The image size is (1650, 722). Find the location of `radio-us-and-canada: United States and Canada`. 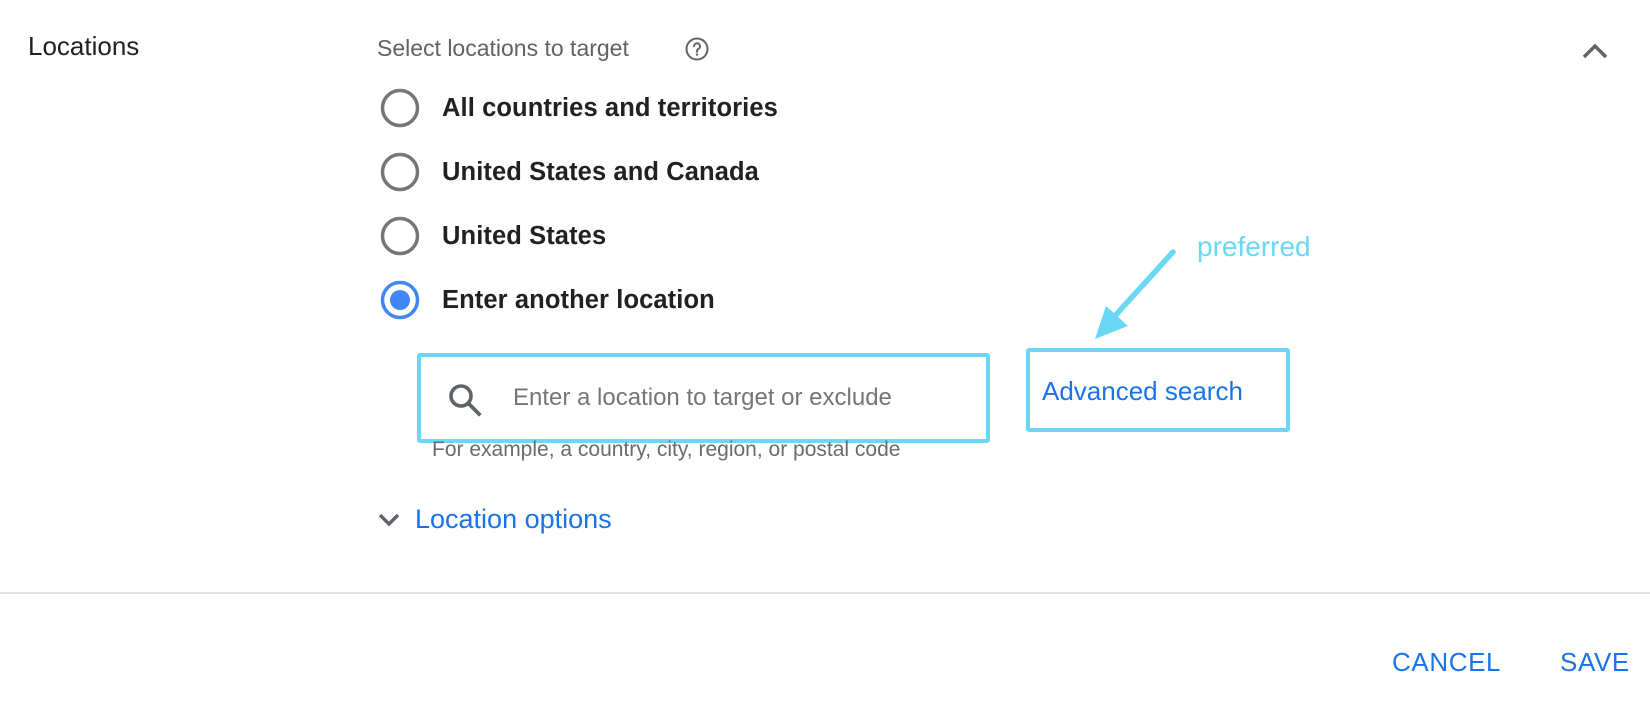

radio-us-and-canada: United States and Canada is located at coordinates (569, 172).